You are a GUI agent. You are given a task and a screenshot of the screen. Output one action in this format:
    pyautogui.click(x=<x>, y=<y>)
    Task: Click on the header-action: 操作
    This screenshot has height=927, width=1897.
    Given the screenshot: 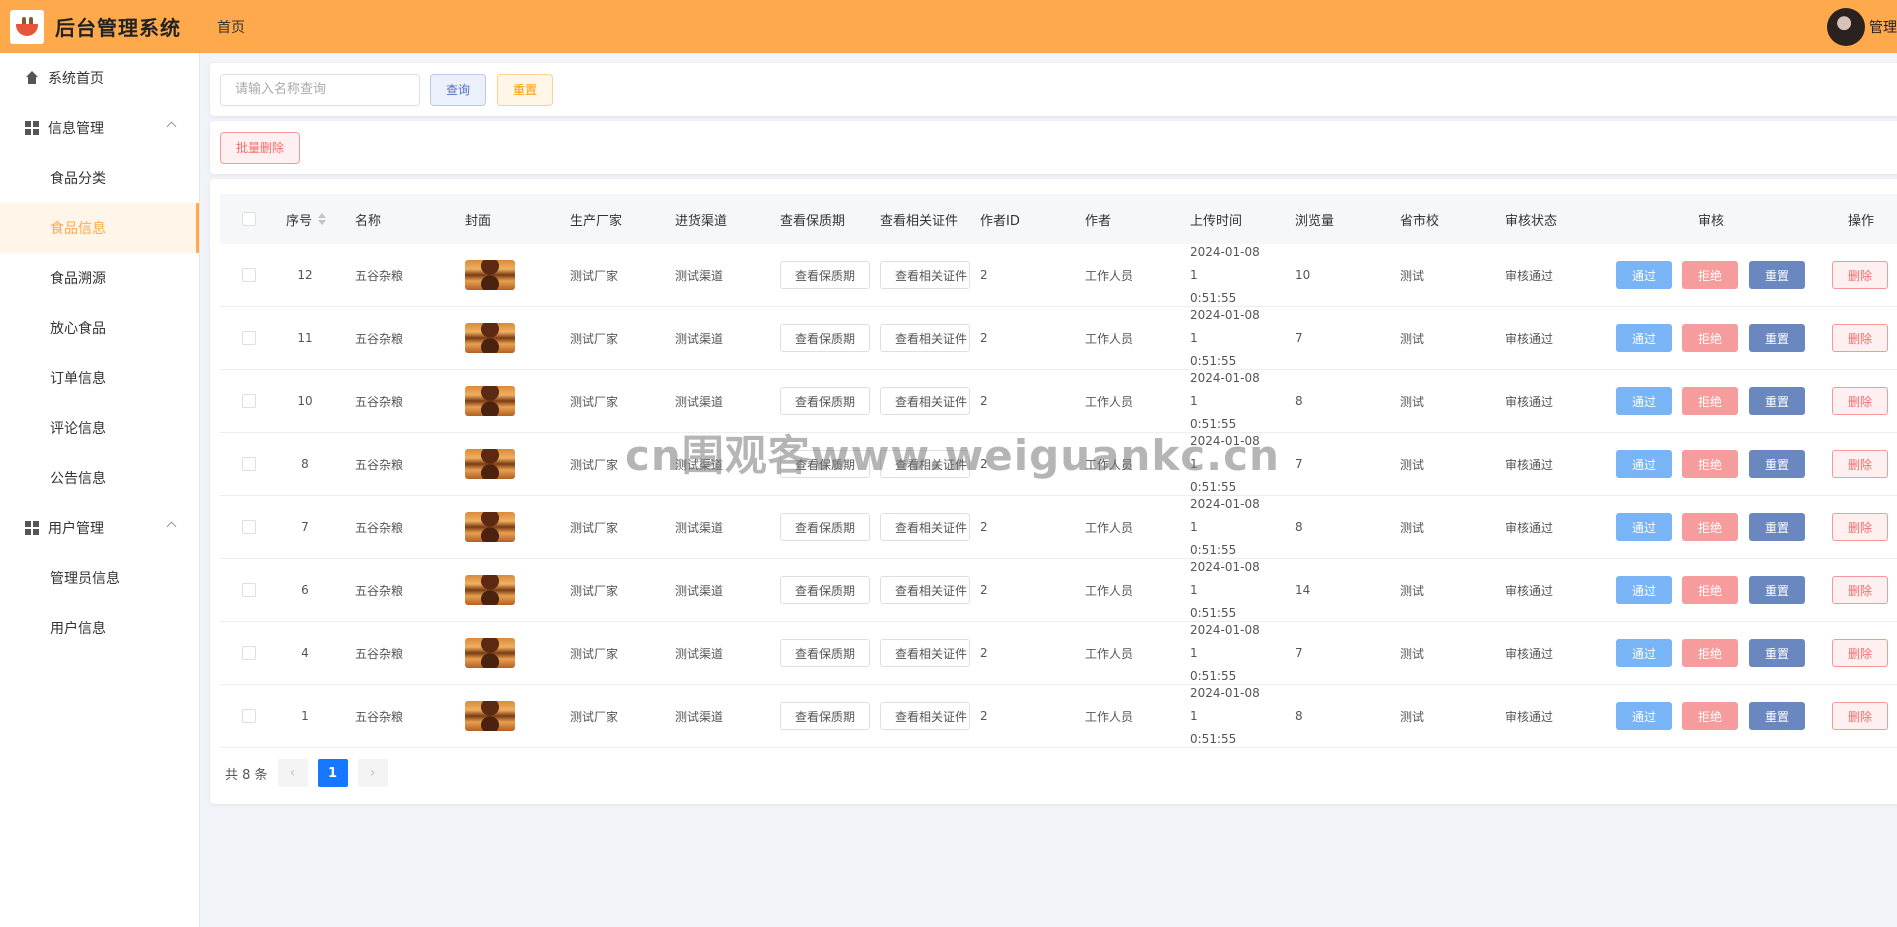 What is the action you would take?
    pyautogui.click(x=1861, y=221)
    